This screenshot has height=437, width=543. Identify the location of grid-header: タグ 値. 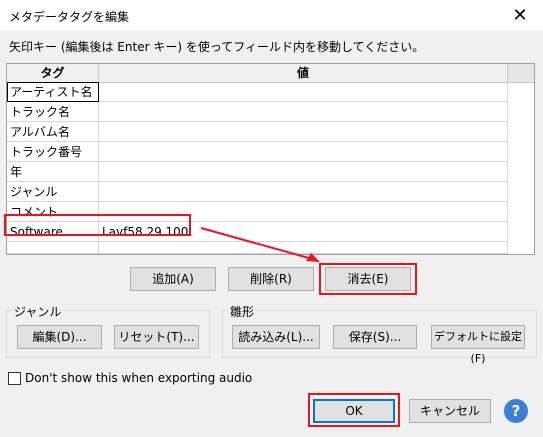
(270, 73).